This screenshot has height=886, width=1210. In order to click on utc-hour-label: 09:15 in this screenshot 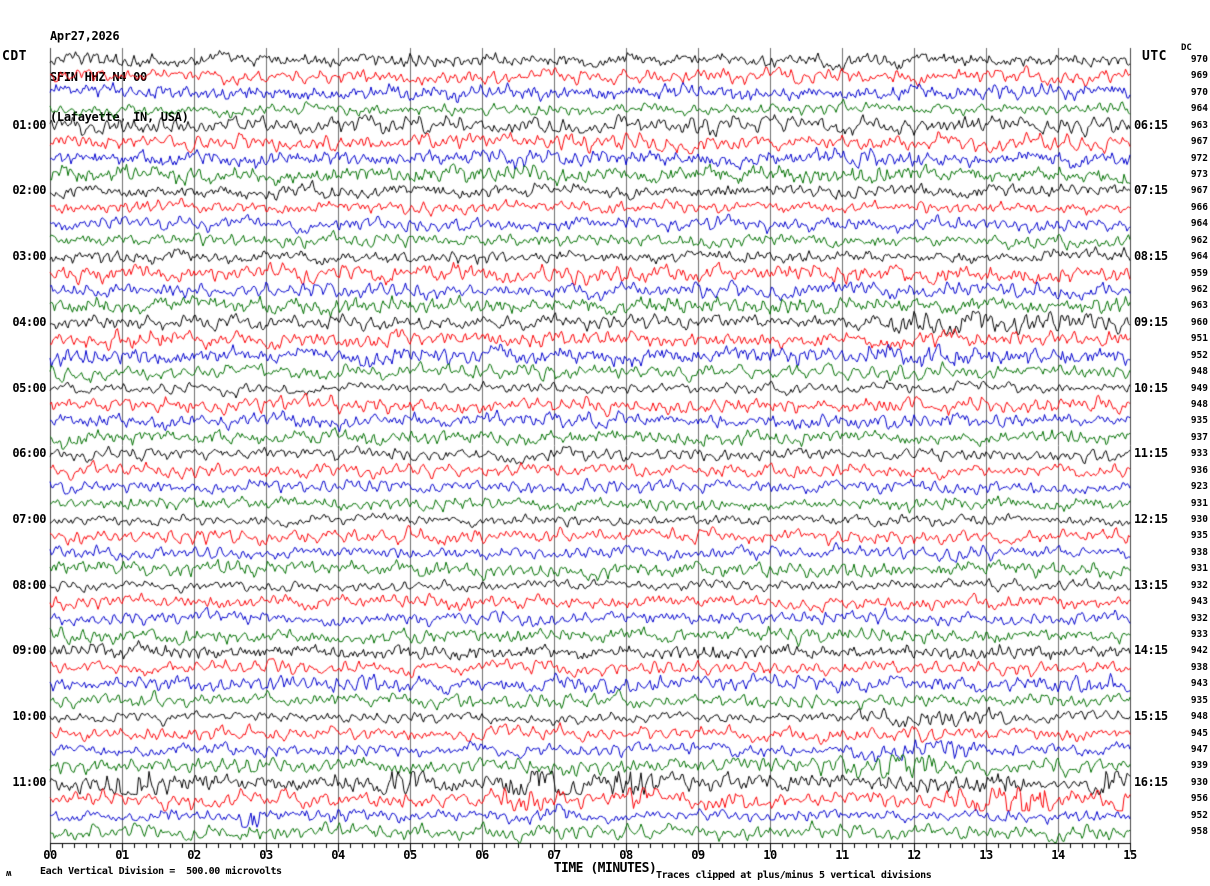, I will do `click(1151, 321)`.